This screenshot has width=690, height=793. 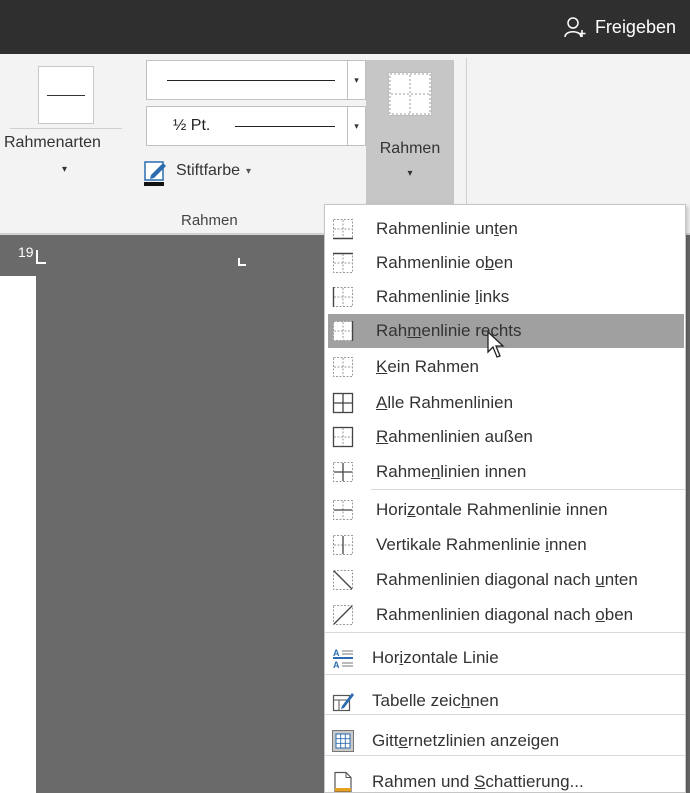 What do you see at coordinates (343, 472) in the screenshot?
I see `inside-borders-icon` at bounding box center [343, 472].